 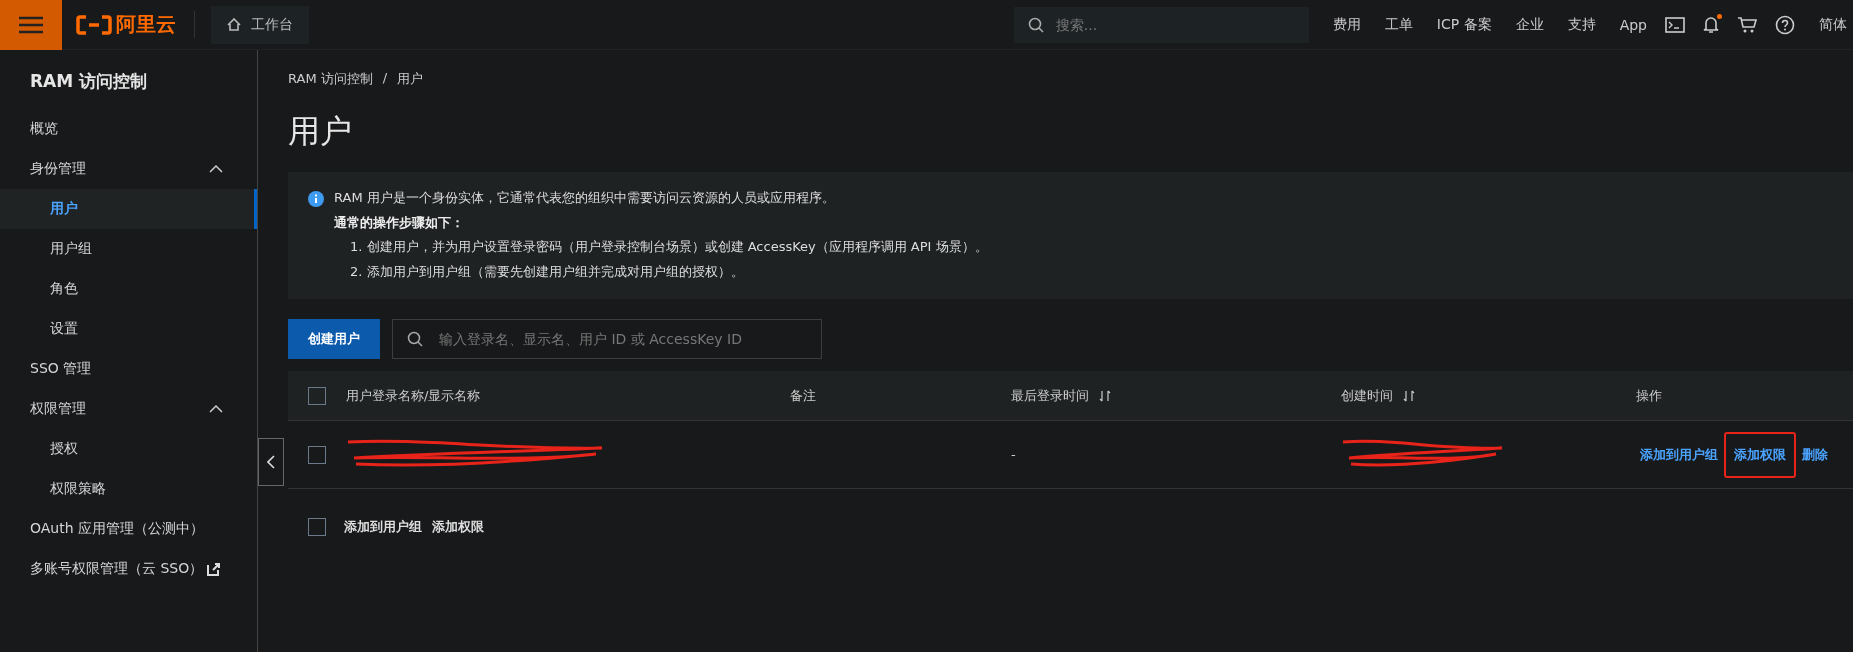 I want to click on sidebar-item: 设置, so click(x=128, y=329).